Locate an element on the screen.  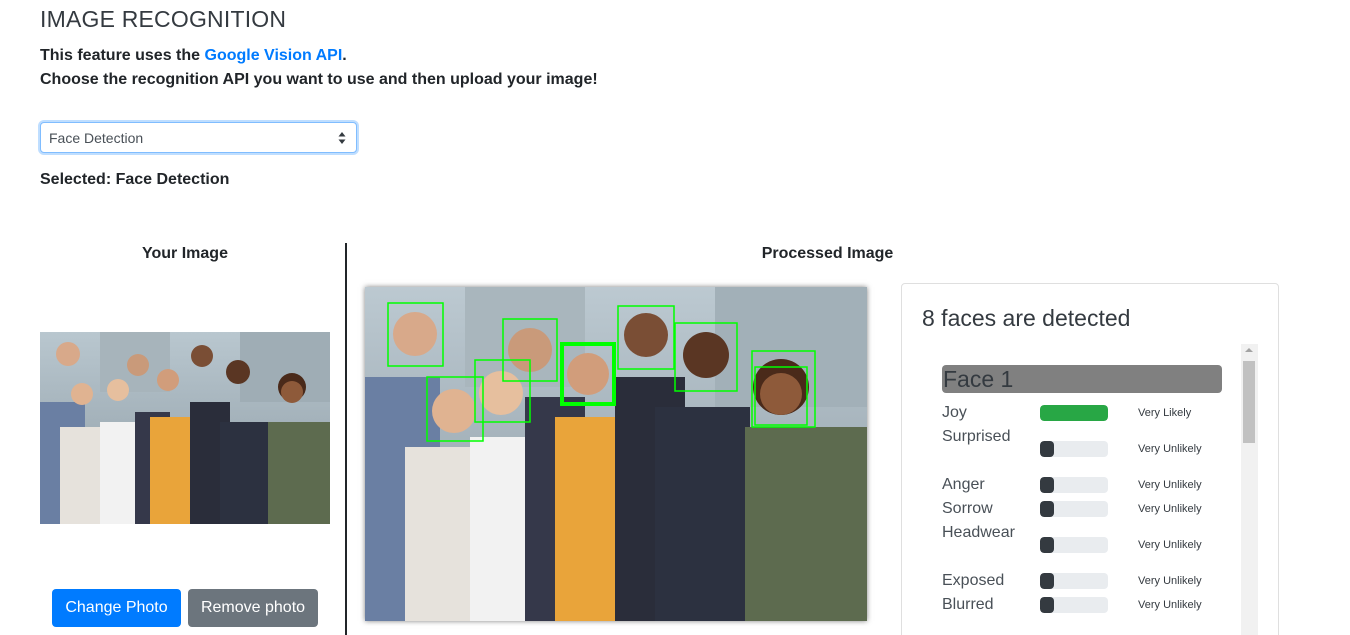
face-header: Face 1 is located at coordinates (1082, 379).